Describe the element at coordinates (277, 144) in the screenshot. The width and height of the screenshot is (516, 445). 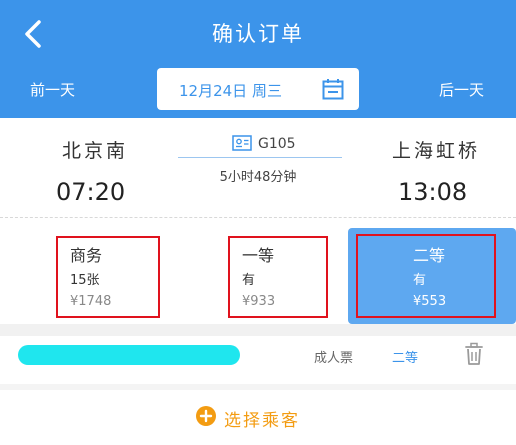
I see `train-number: G105` at that location.